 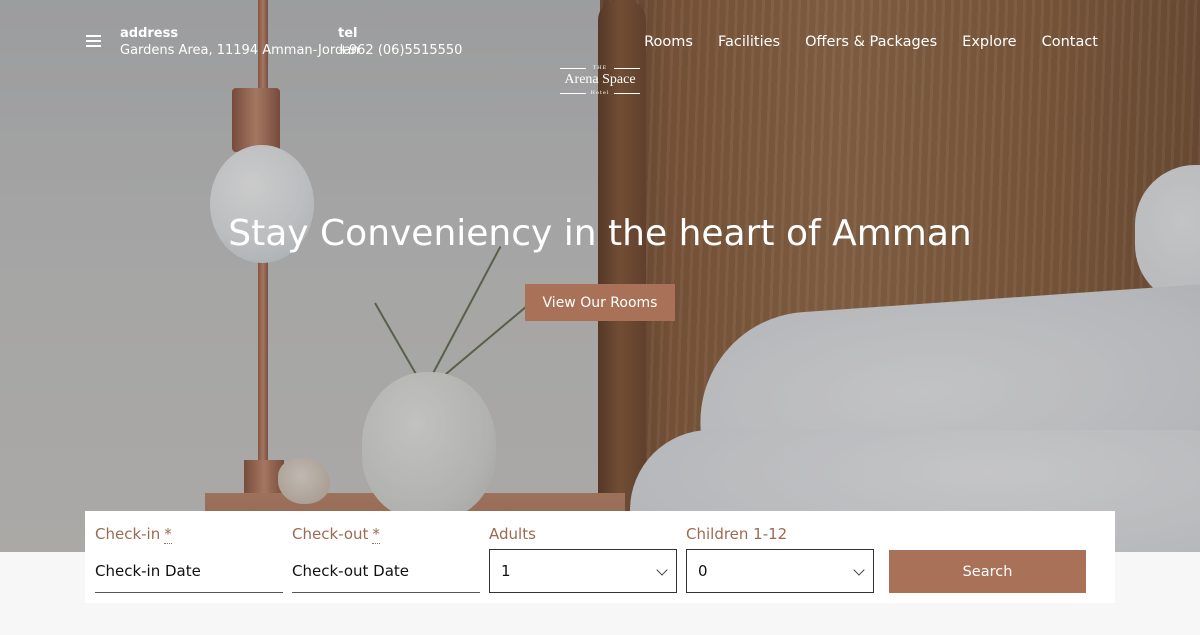 I want to click on logo-main-text: Arena Space, so click(x=600, y=79).